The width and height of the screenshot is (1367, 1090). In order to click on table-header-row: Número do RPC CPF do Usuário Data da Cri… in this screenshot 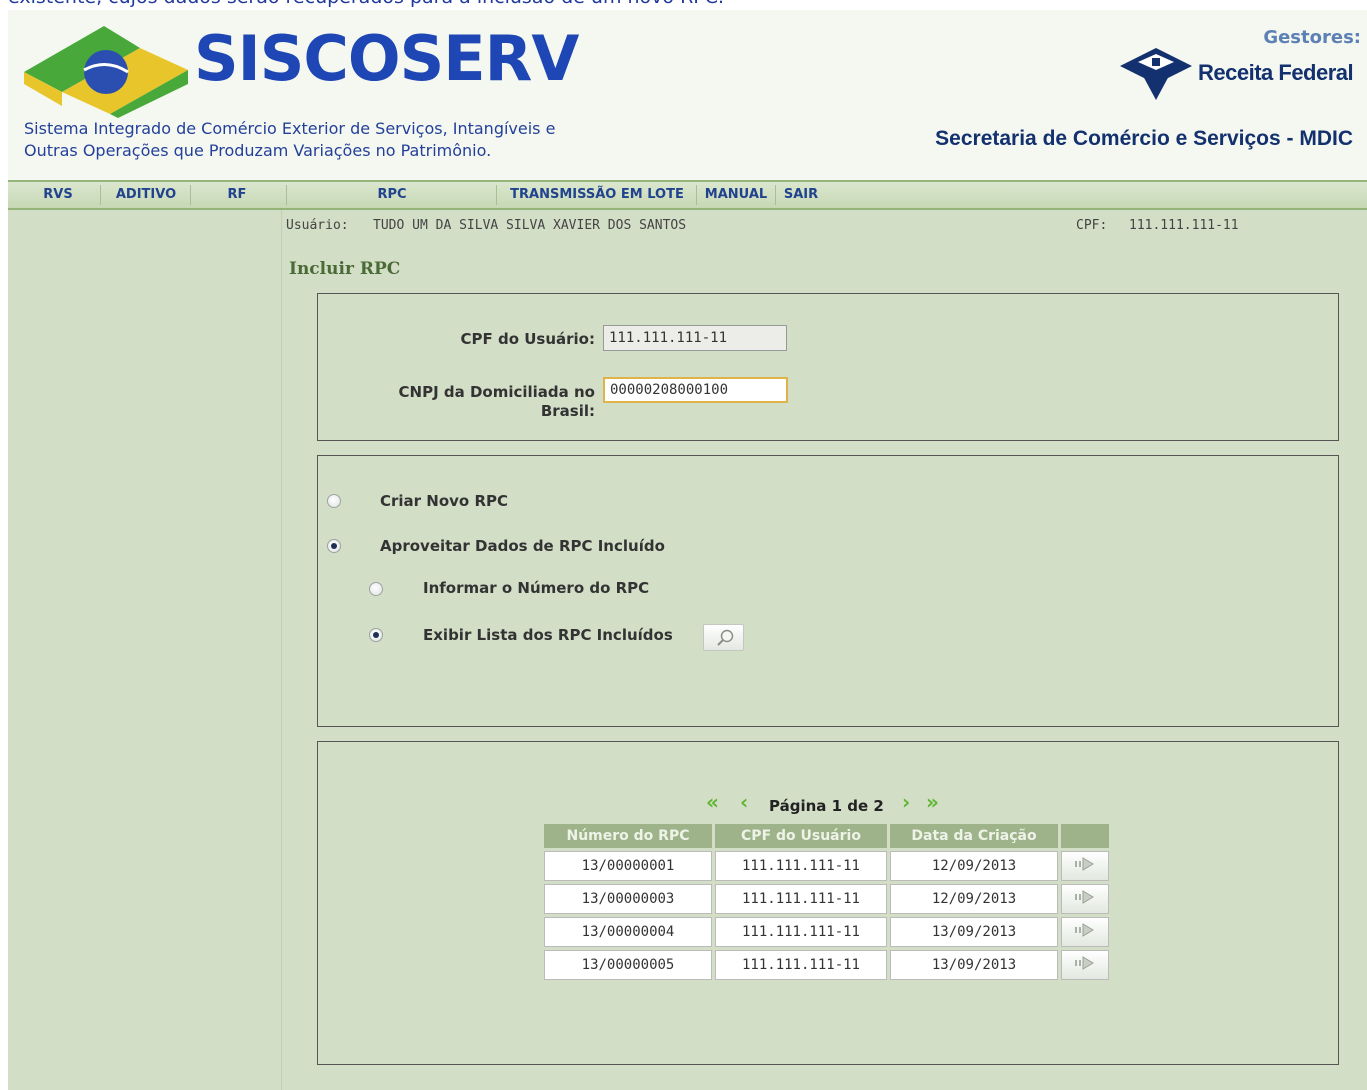, I will do `click(826, 836)`.